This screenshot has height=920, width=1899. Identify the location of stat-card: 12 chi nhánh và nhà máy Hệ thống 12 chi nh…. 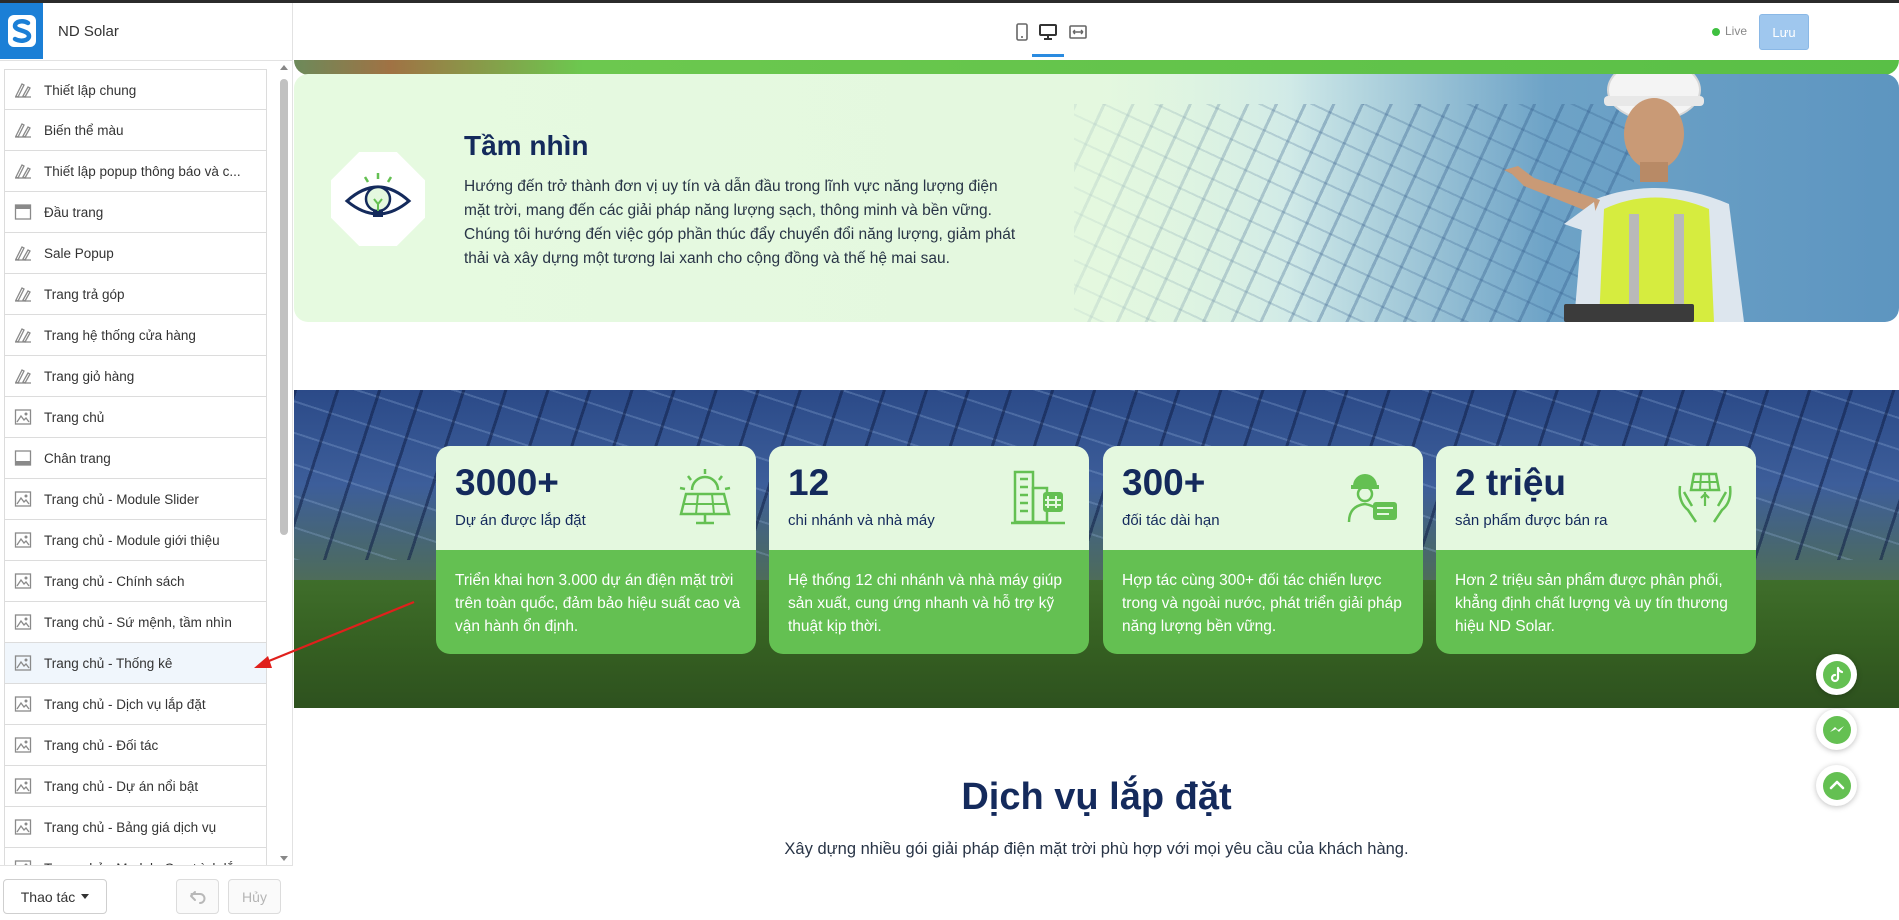
(929, 550).